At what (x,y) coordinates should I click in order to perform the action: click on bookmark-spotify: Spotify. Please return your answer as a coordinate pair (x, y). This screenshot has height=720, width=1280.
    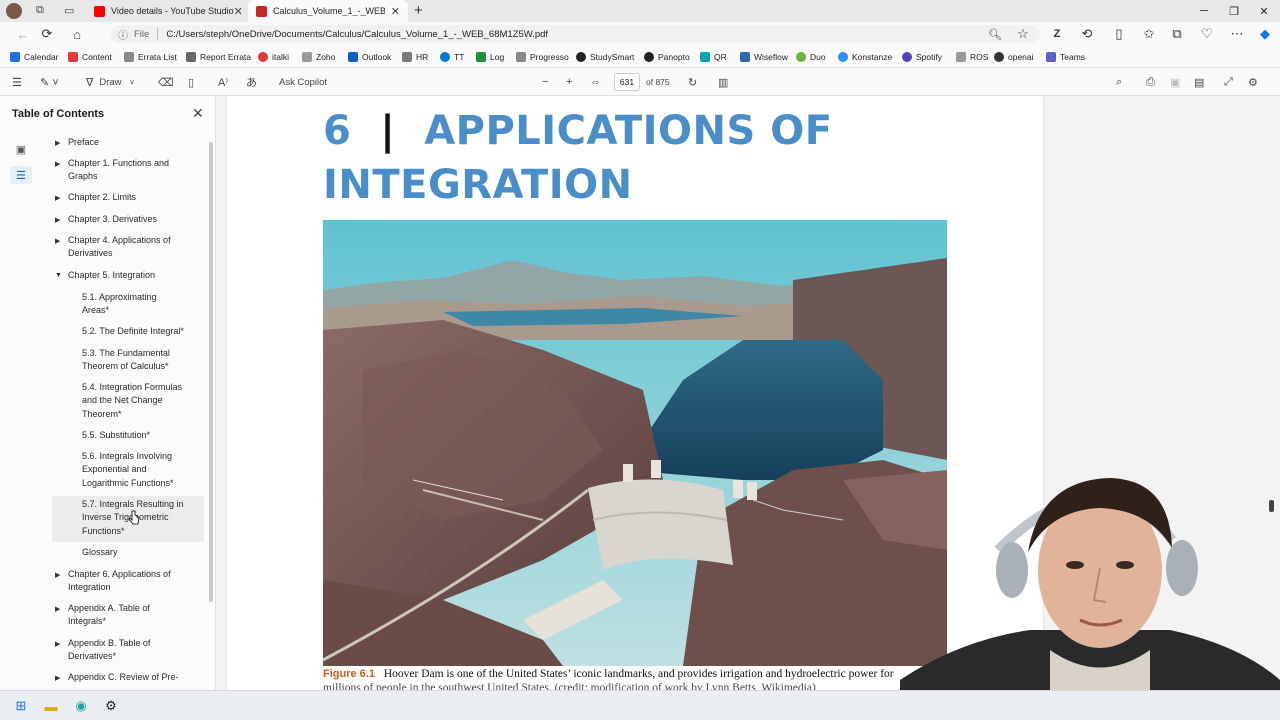
    Looking at the image, I should click on (922, 57).